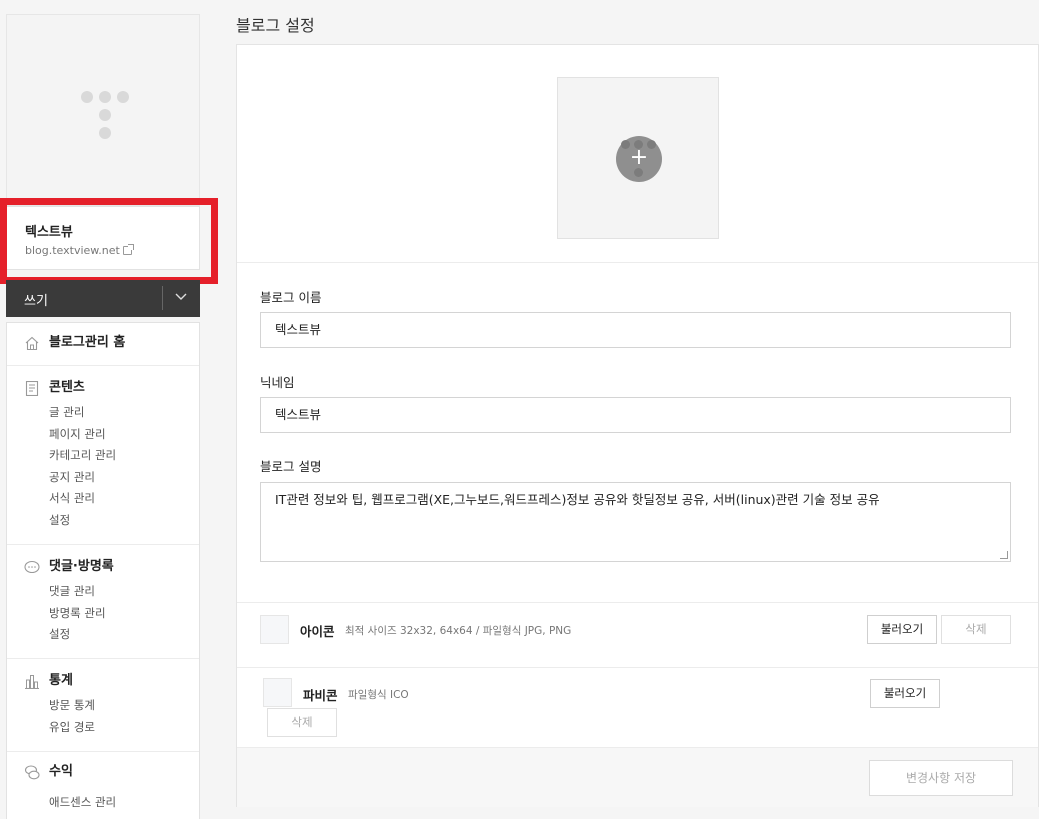 The width and height of the screenshot is (1039, 819). What do you see at coordinates (162, 298) in the screenshot?
I see `write-divider` at bounding box center [162, 298].